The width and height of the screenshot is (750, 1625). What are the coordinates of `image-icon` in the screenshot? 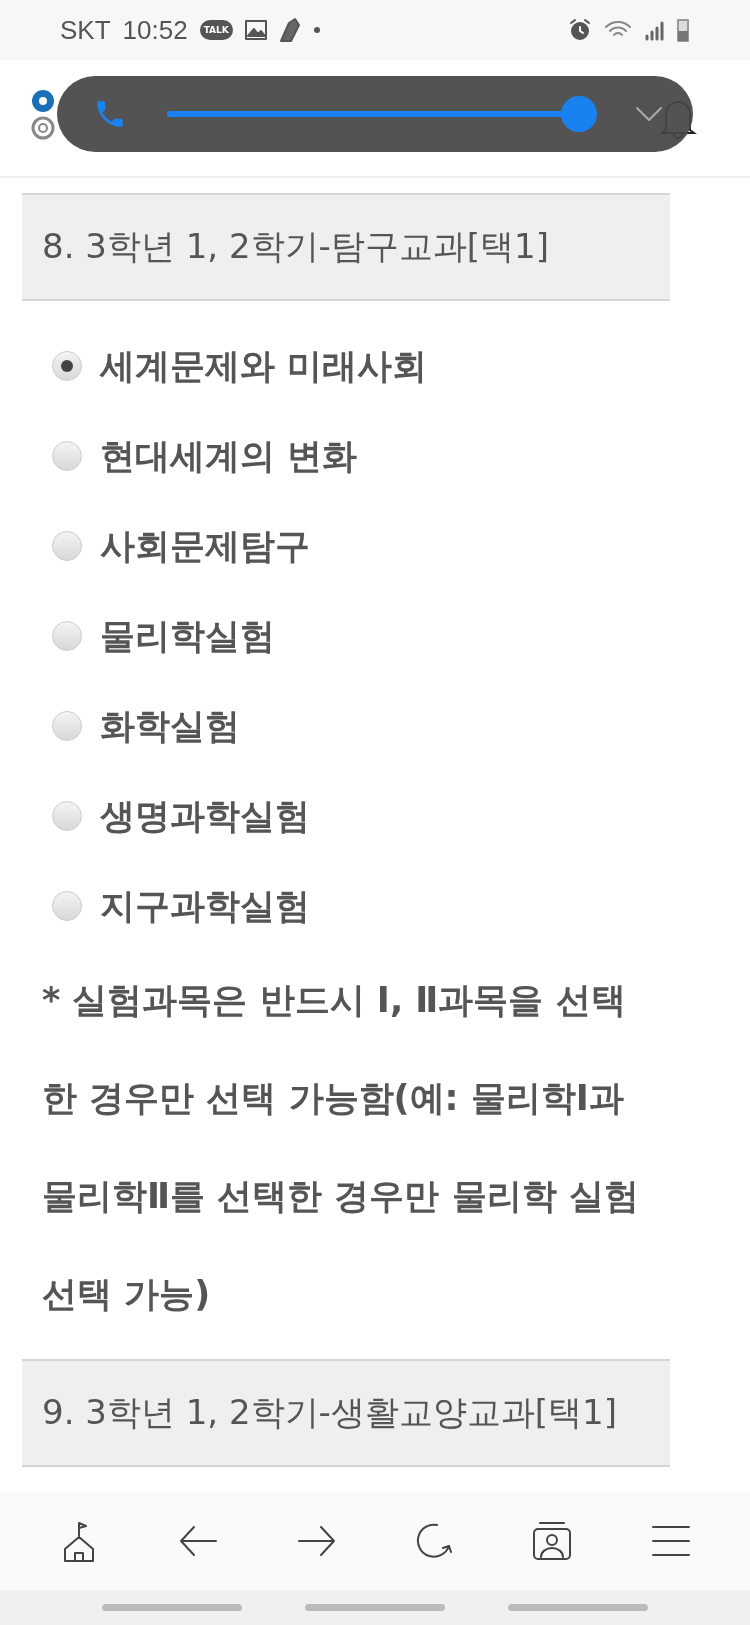 It's located at (255, 30).